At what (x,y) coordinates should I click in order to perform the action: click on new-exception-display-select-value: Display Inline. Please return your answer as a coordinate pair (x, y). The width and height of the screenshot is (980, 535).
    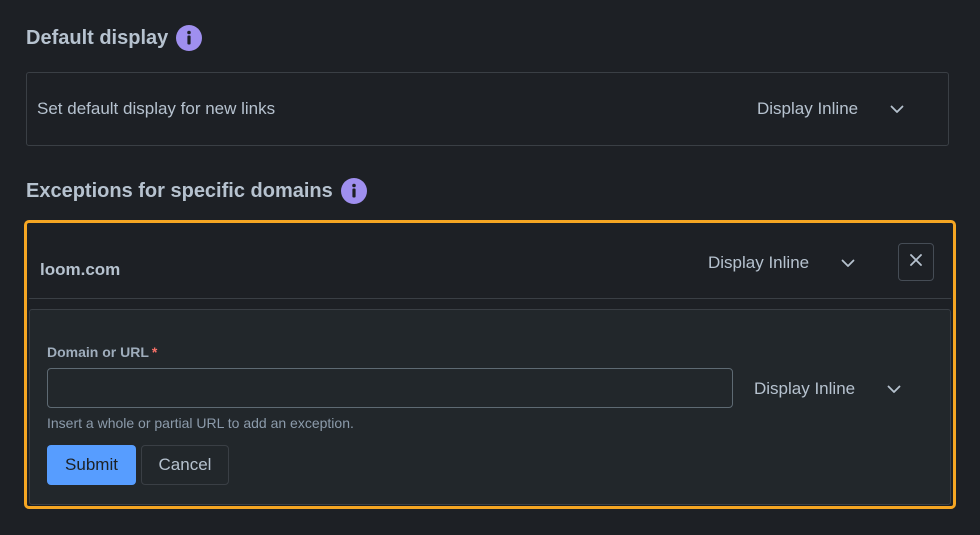
    Looking at the image, I should click on (805, 388).